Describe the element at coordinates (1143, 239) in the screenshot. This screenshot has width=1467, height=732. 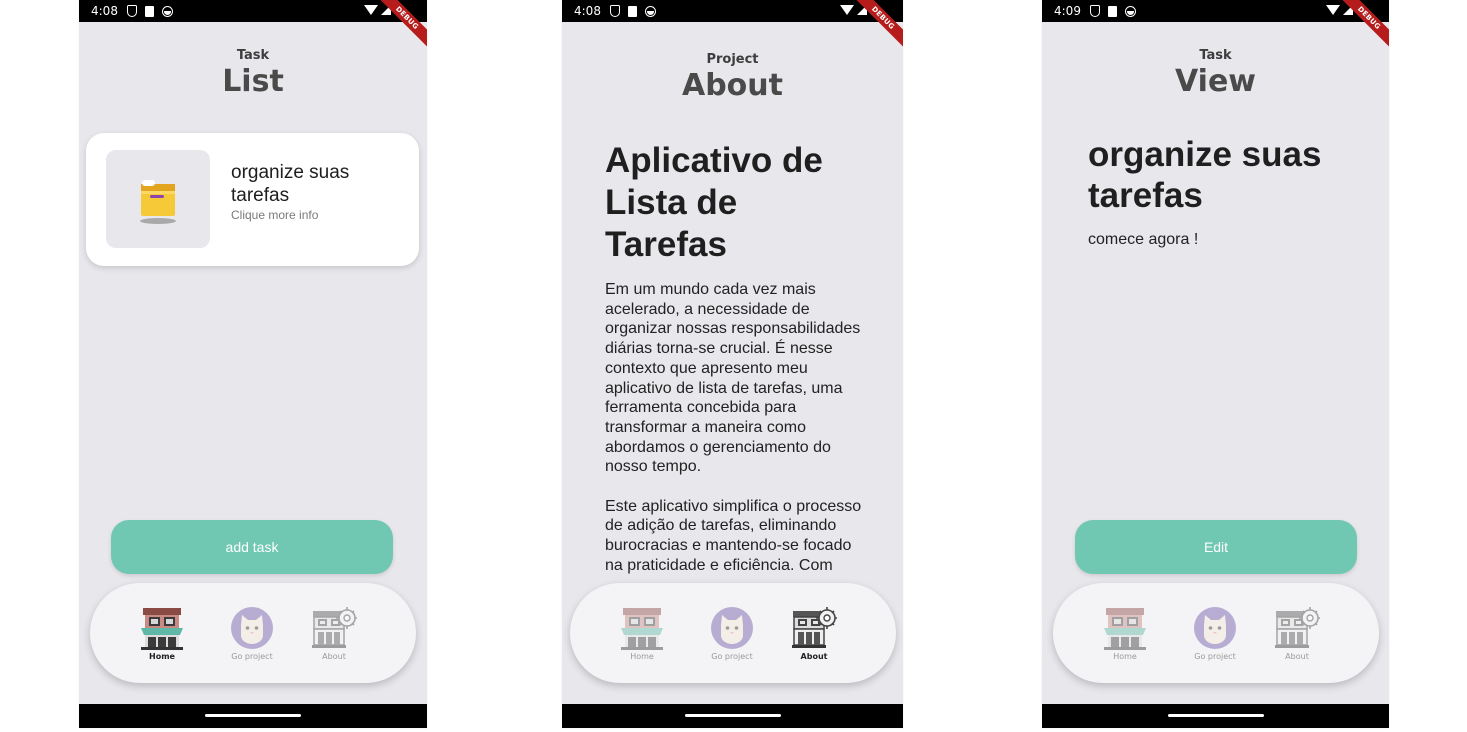
I see `task-description: comece agora !` at that location.